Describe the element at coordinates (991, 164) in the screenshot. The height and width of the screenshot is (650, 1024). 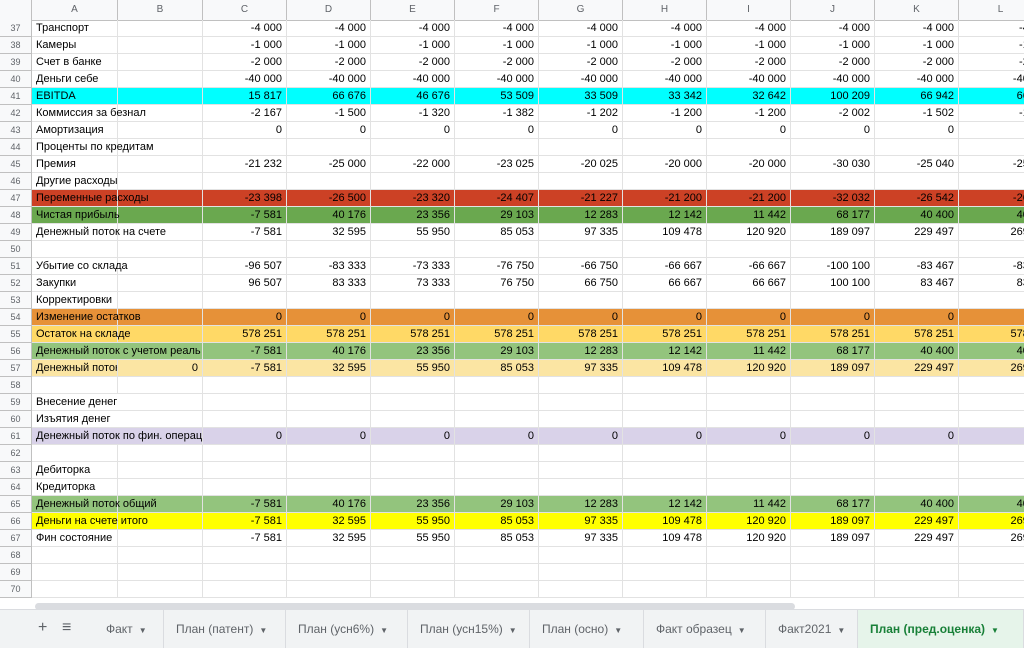
I see `cell-value: -25 0` at that location.